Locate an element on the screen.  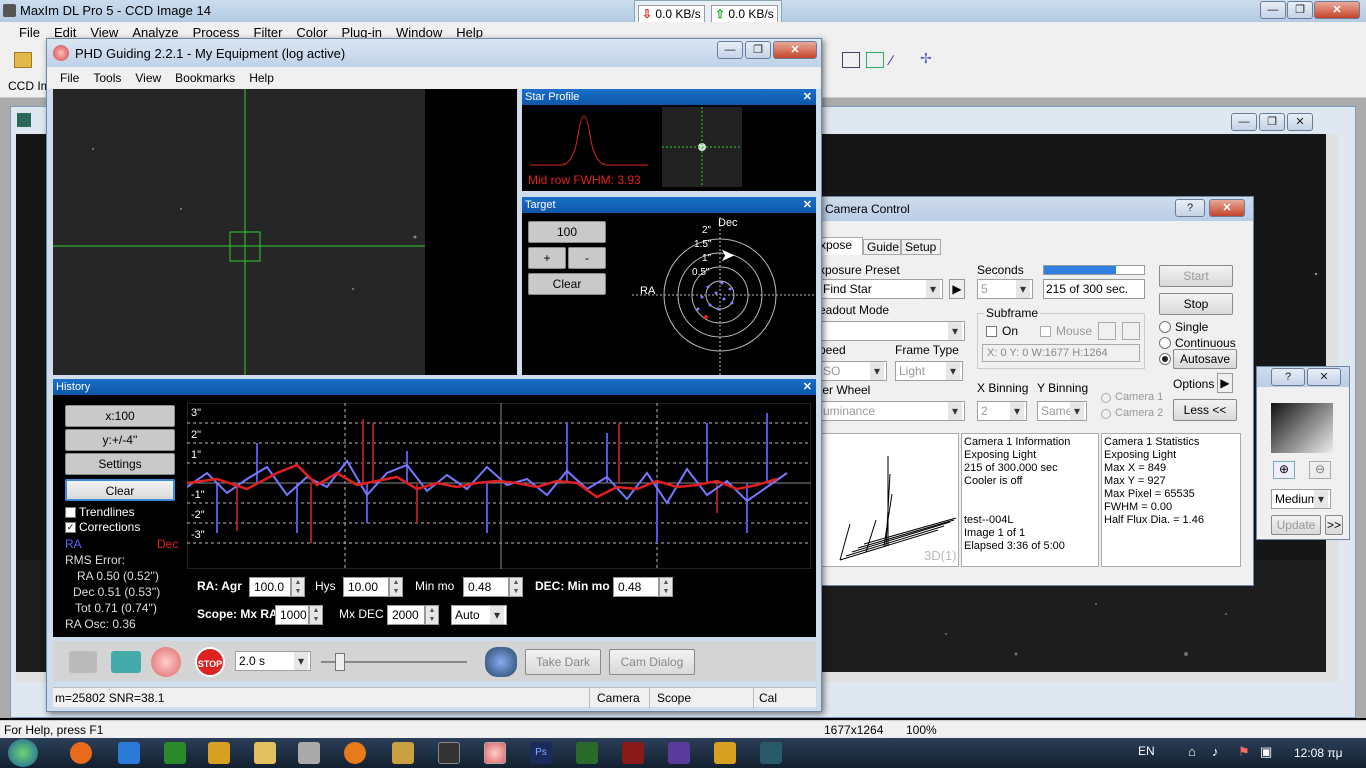
cam-dialog-button: Cam Dialog is located at coordinates (652, 662).